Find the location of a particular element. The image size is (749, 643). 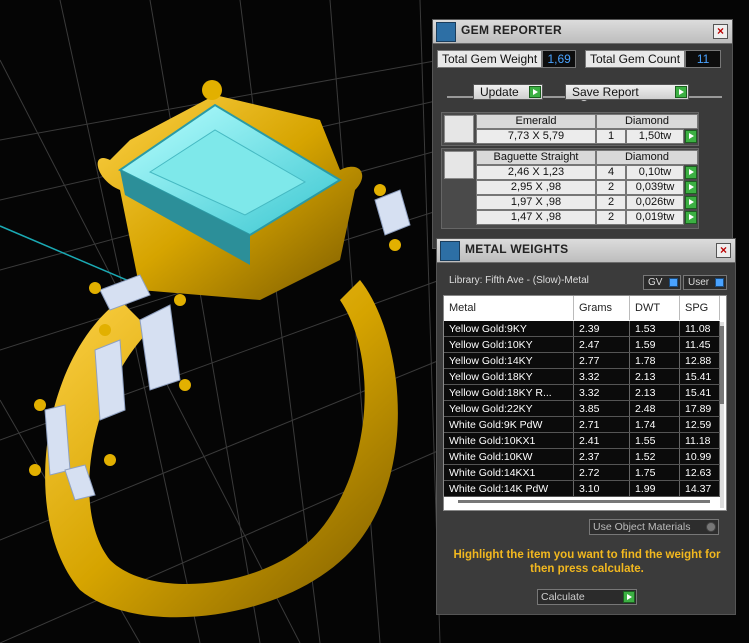

cell-metal: Yellow Gold:10KY is located at coordinates (509, 344).